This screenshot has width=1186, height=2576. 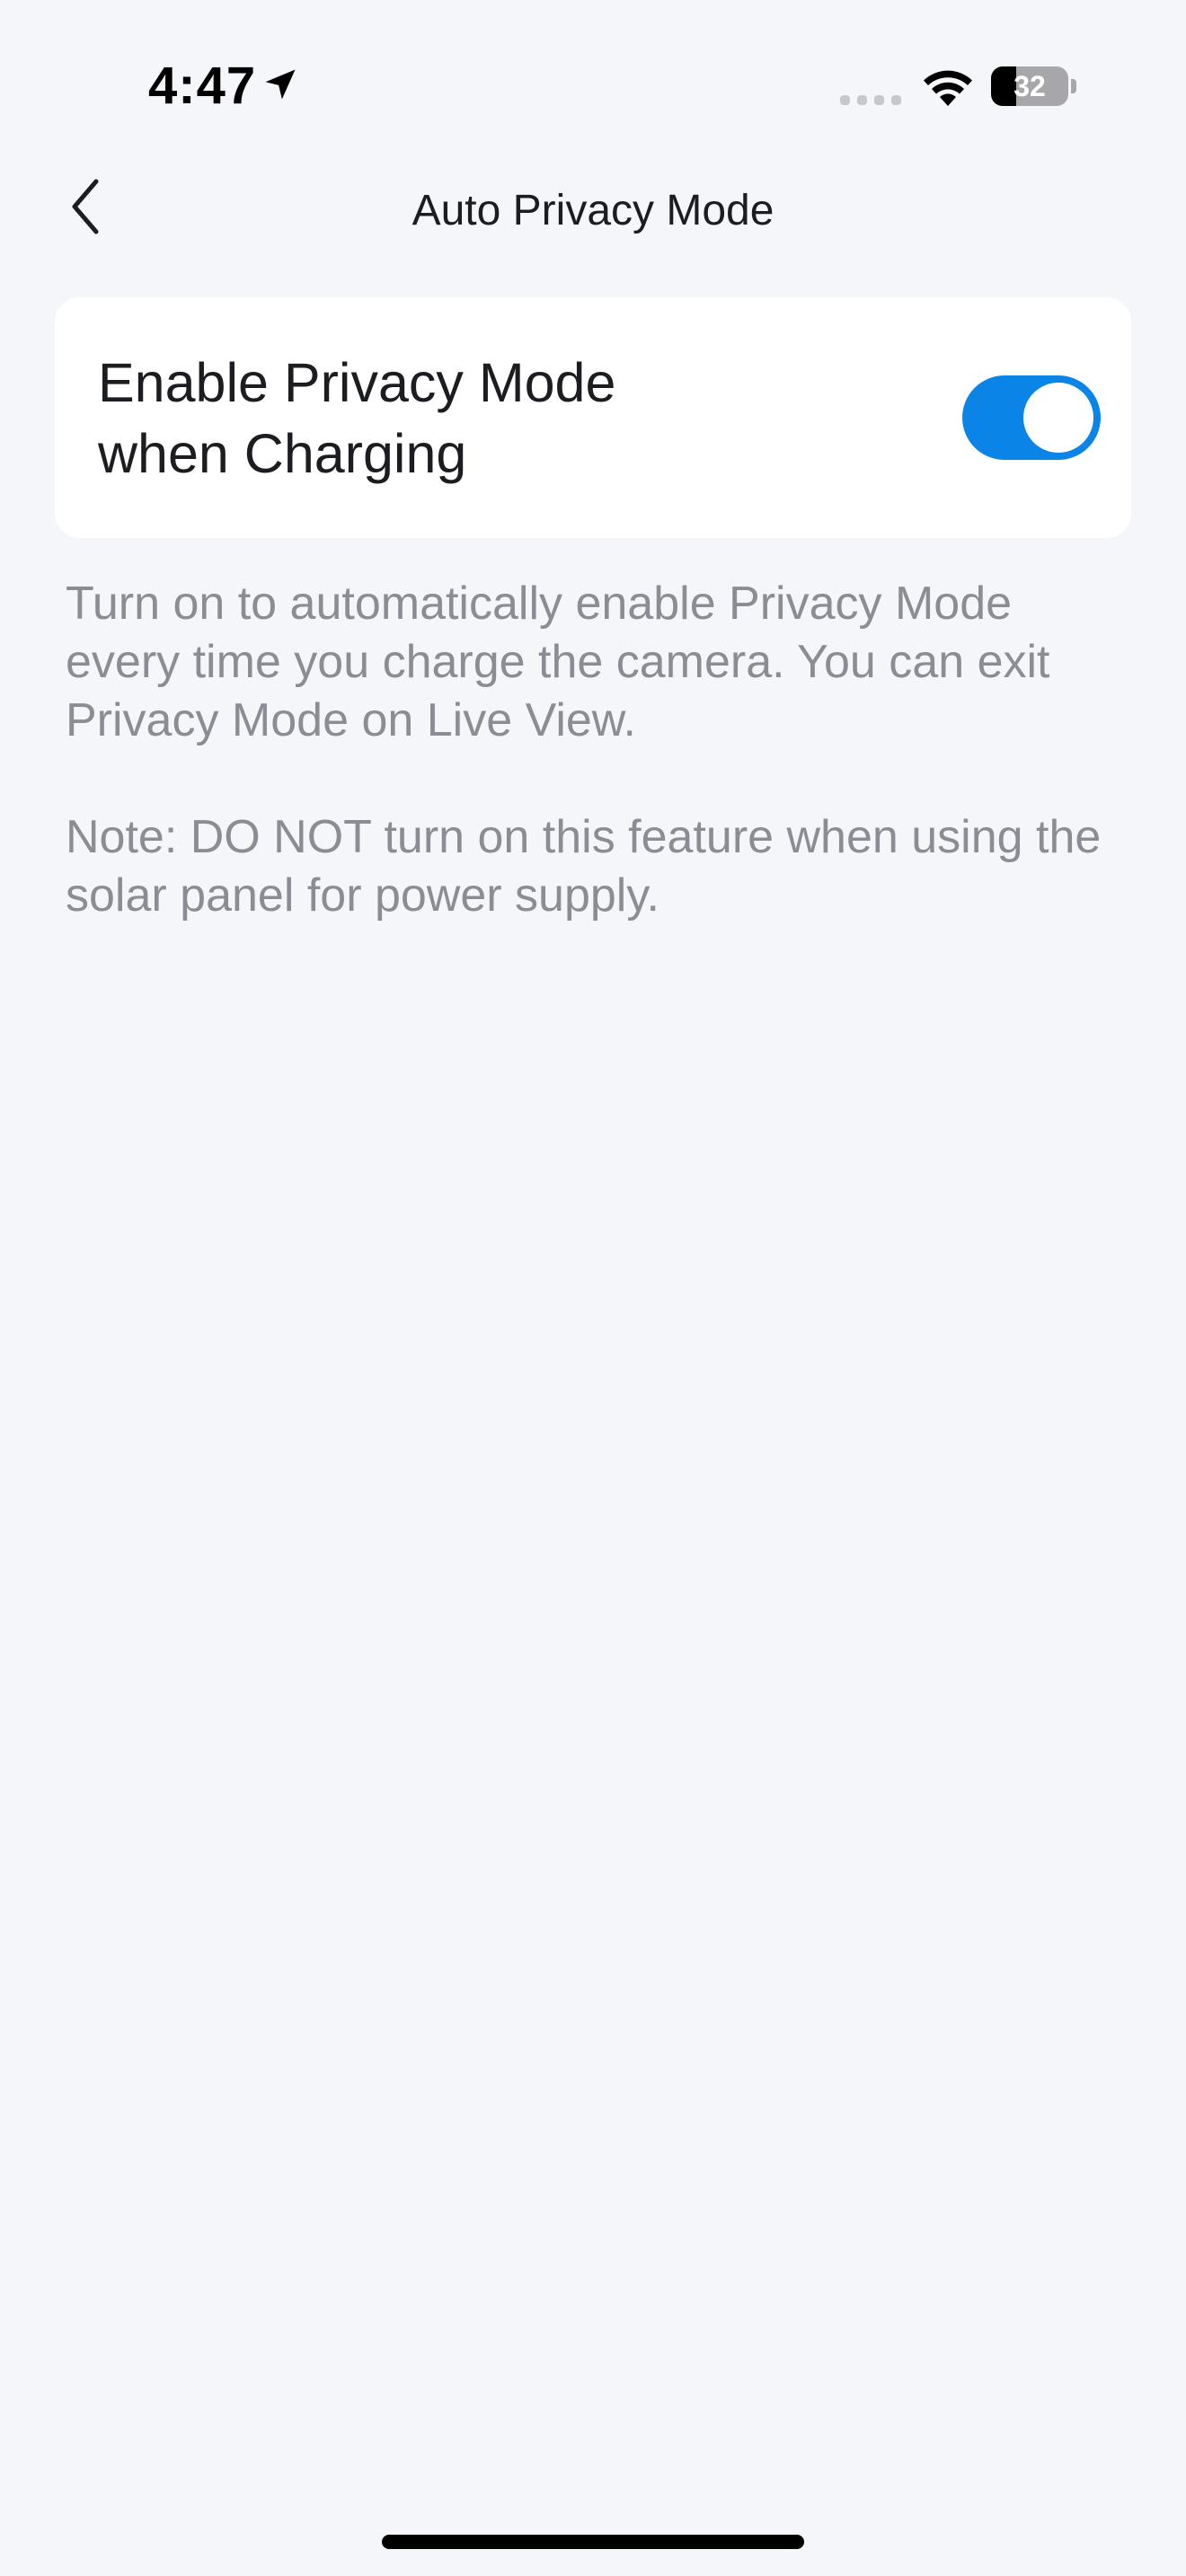 I want to click on page-title: Auto Privacy Mode, so click(x=593, y=210).